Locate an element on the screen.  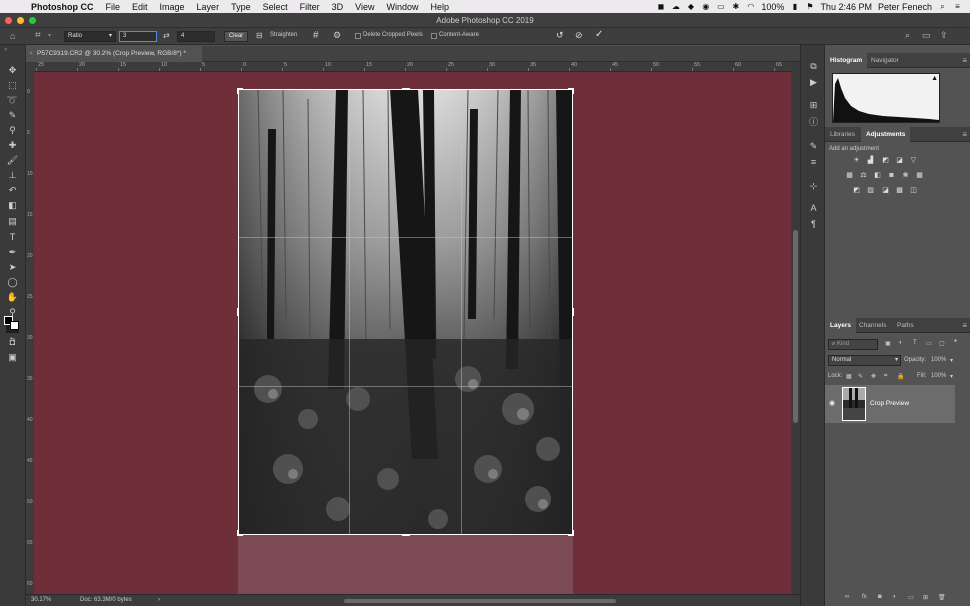
crop-settings-gear-icon: ⚙ is located at coordinates (337, 35).